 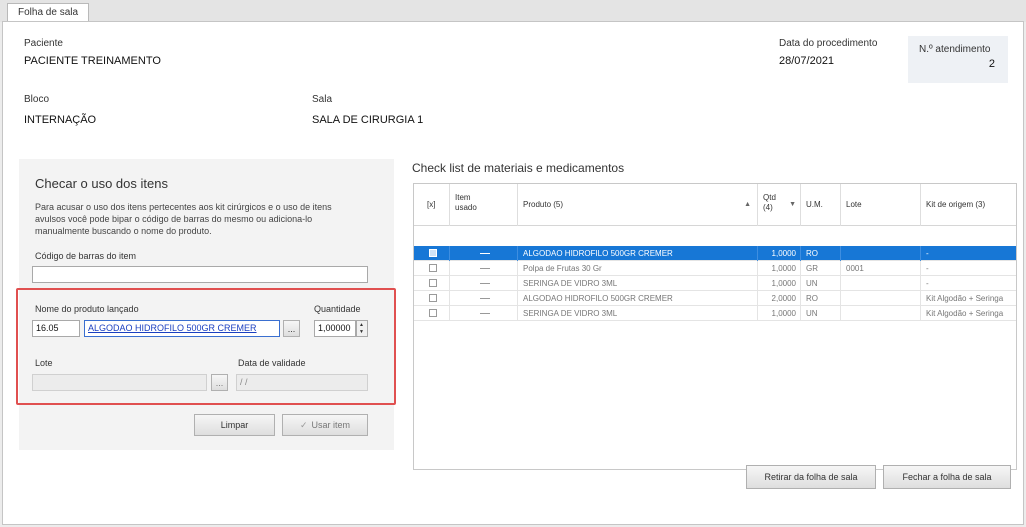 What do you see at coordinates (543, 204) in the screenshot?
I see `col-produto-label: Produto (5)` at bounding box center [543, 204].